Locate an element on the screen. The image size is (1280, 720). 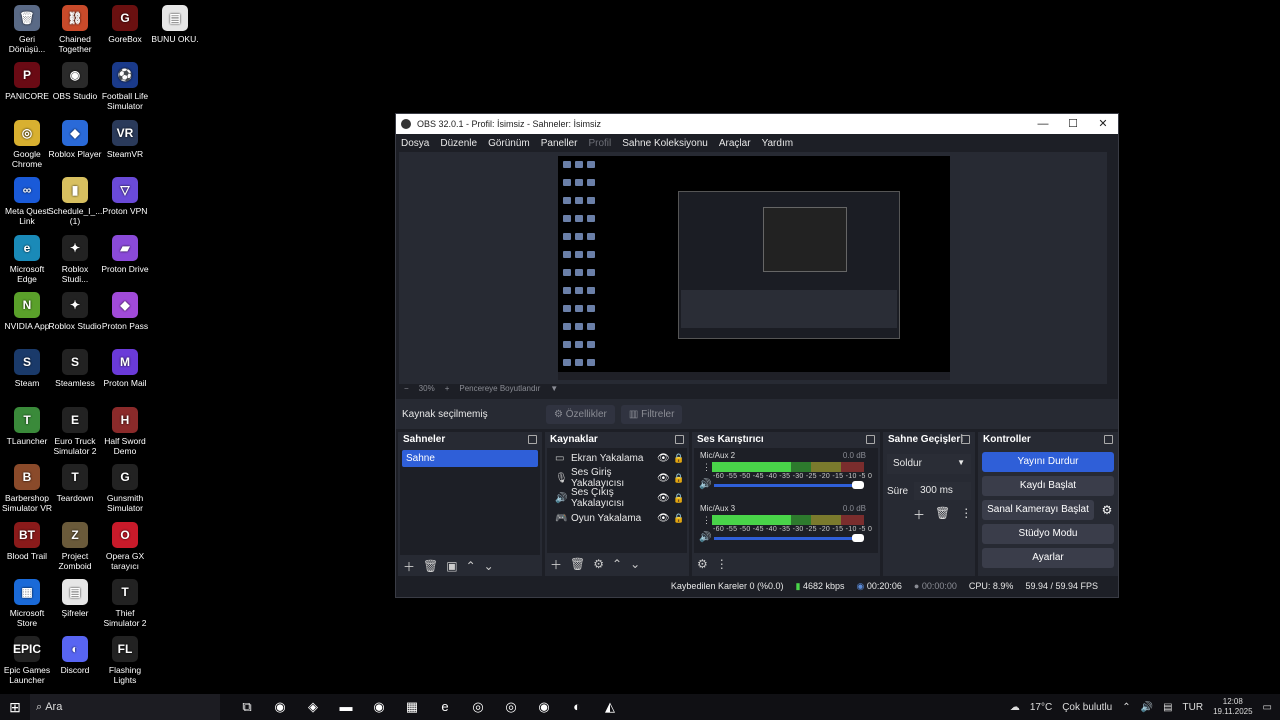
desktop-icon: e Microsoft Edge is located at coordinates (27, 259).